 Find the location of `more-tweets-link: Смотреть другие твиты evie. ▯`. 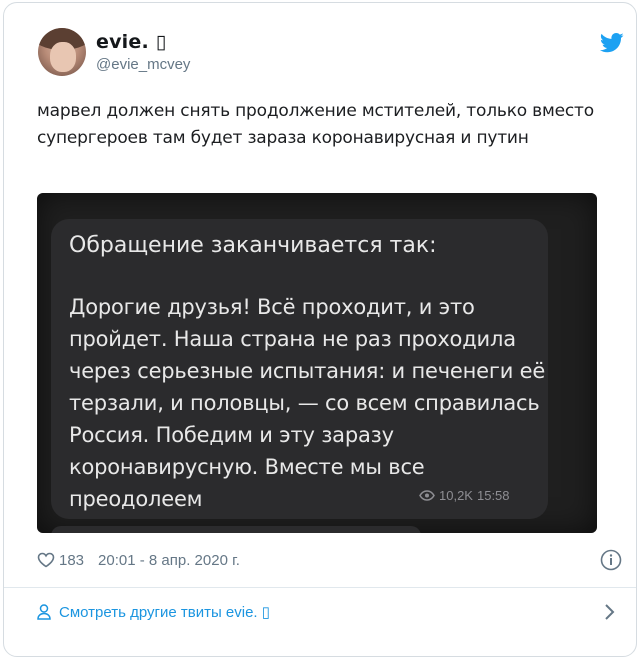

more-tweets-link: Смотреть другие твиты evie. ▯ is located at coordinates (153, 612).